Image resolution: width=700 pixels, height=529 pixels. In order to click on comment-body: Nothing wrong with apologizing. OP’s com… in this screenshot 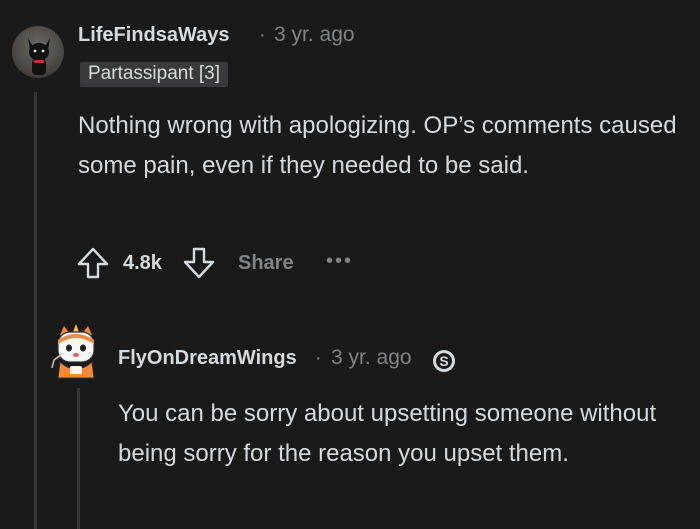, I will do `click(377, 145)`.